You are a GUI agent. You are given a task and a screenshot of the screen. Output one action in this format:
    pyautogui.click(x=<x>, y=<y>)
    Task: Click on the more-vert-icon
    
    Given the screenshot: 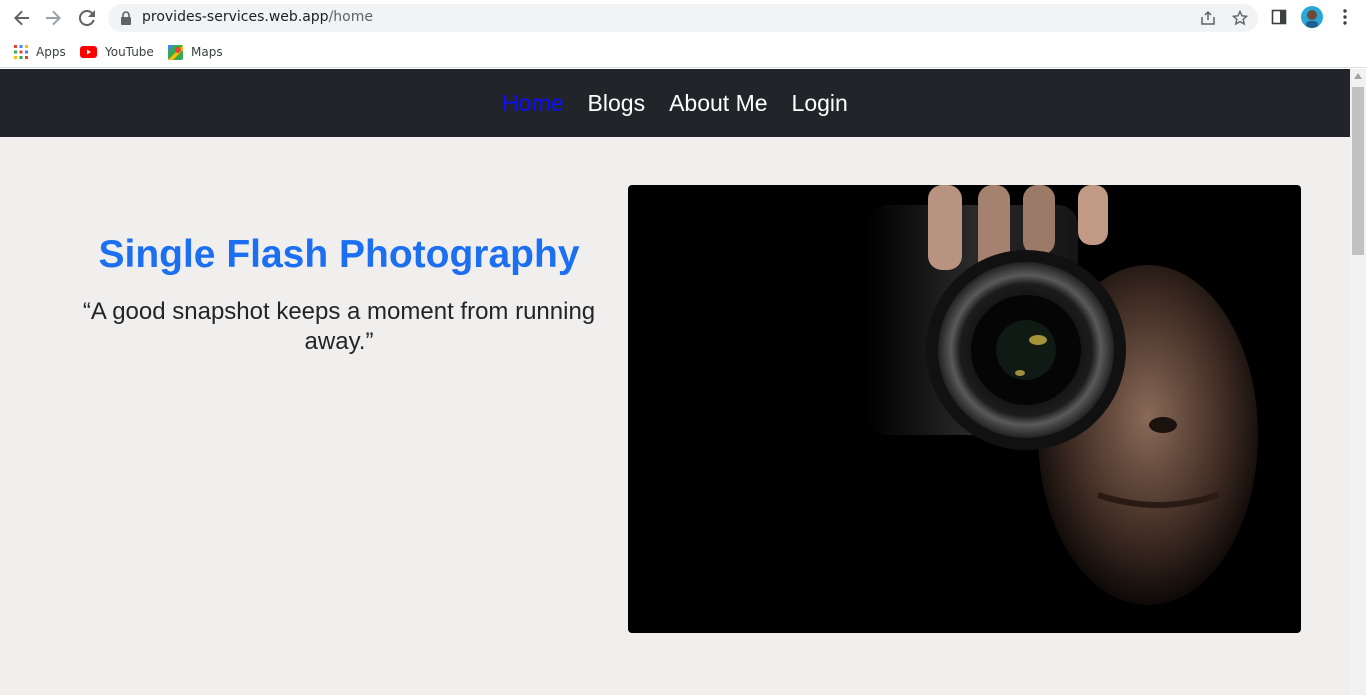 What is the action you would take?
    pyautogui.click(x=1345, y=17)
    